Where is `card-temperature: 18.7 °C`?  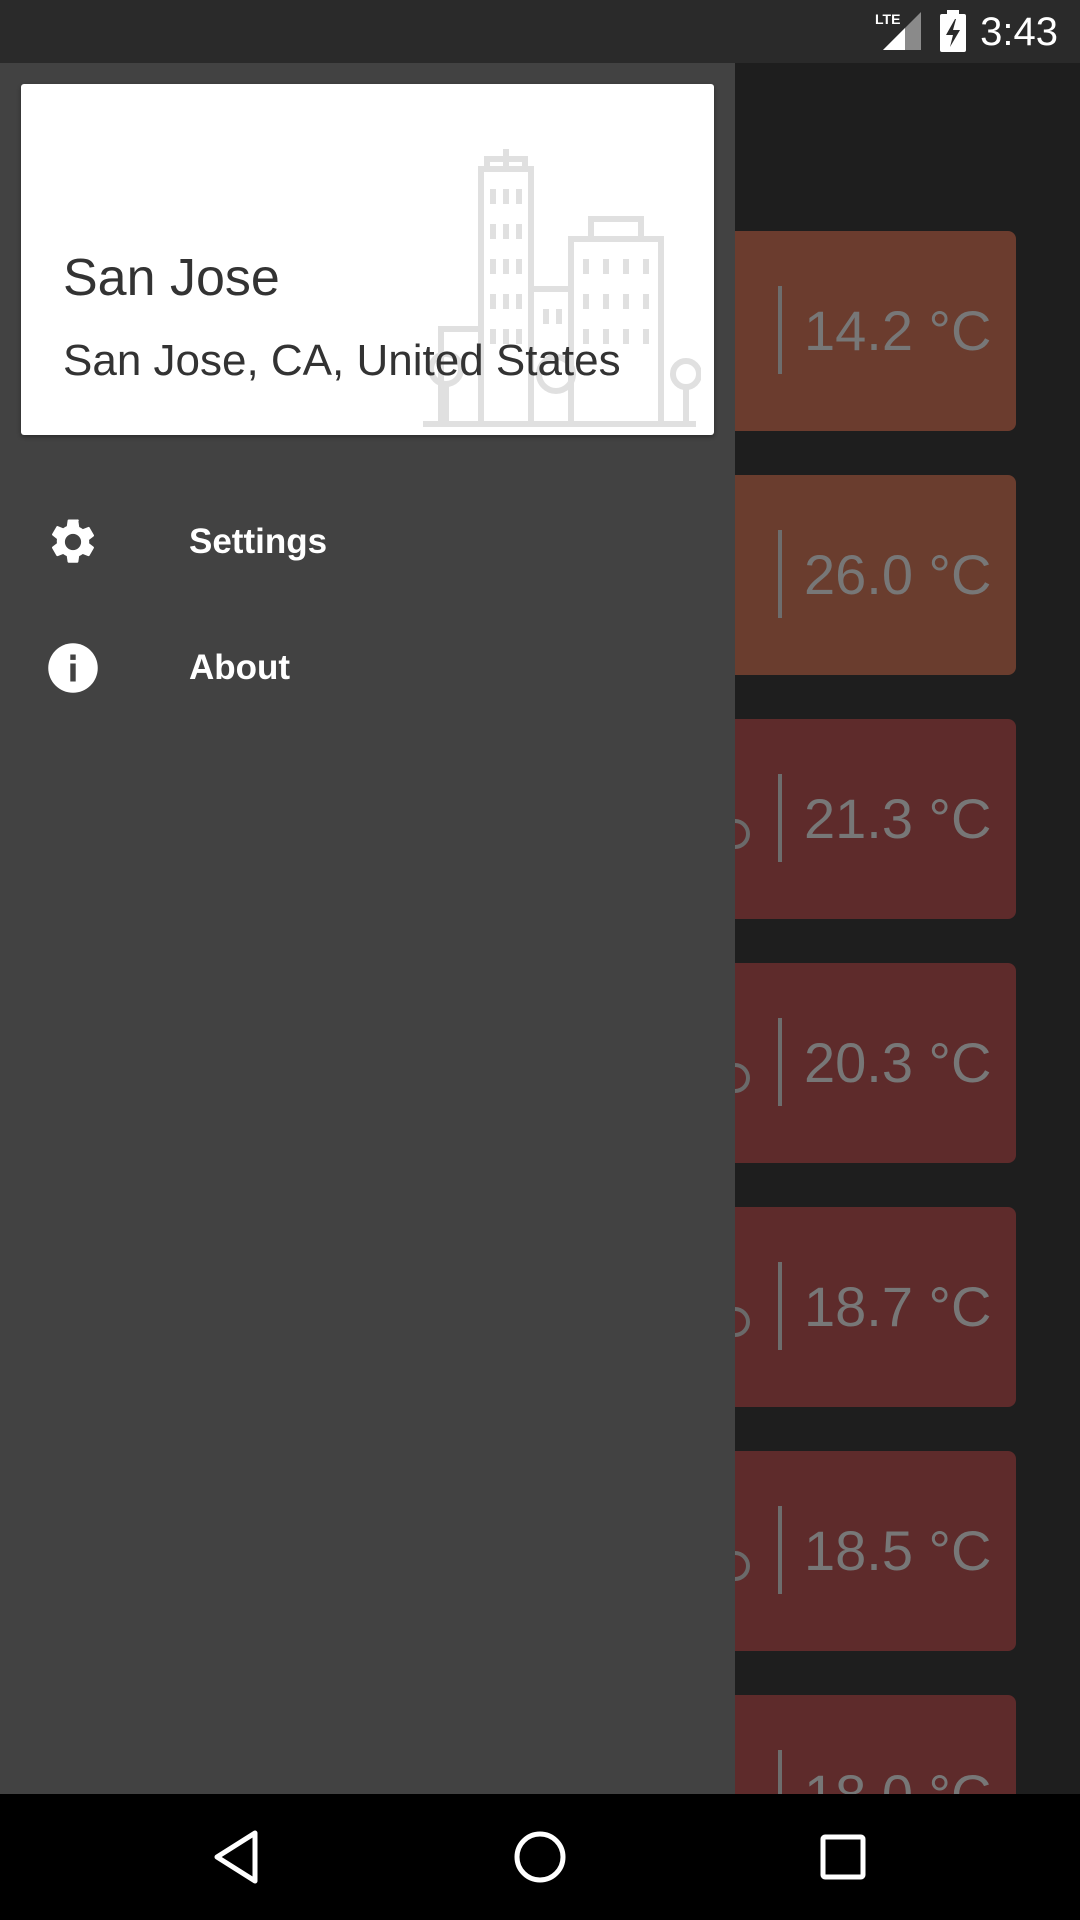 card-temperature: 18.7 °C is located at coordinates (898, 1306).